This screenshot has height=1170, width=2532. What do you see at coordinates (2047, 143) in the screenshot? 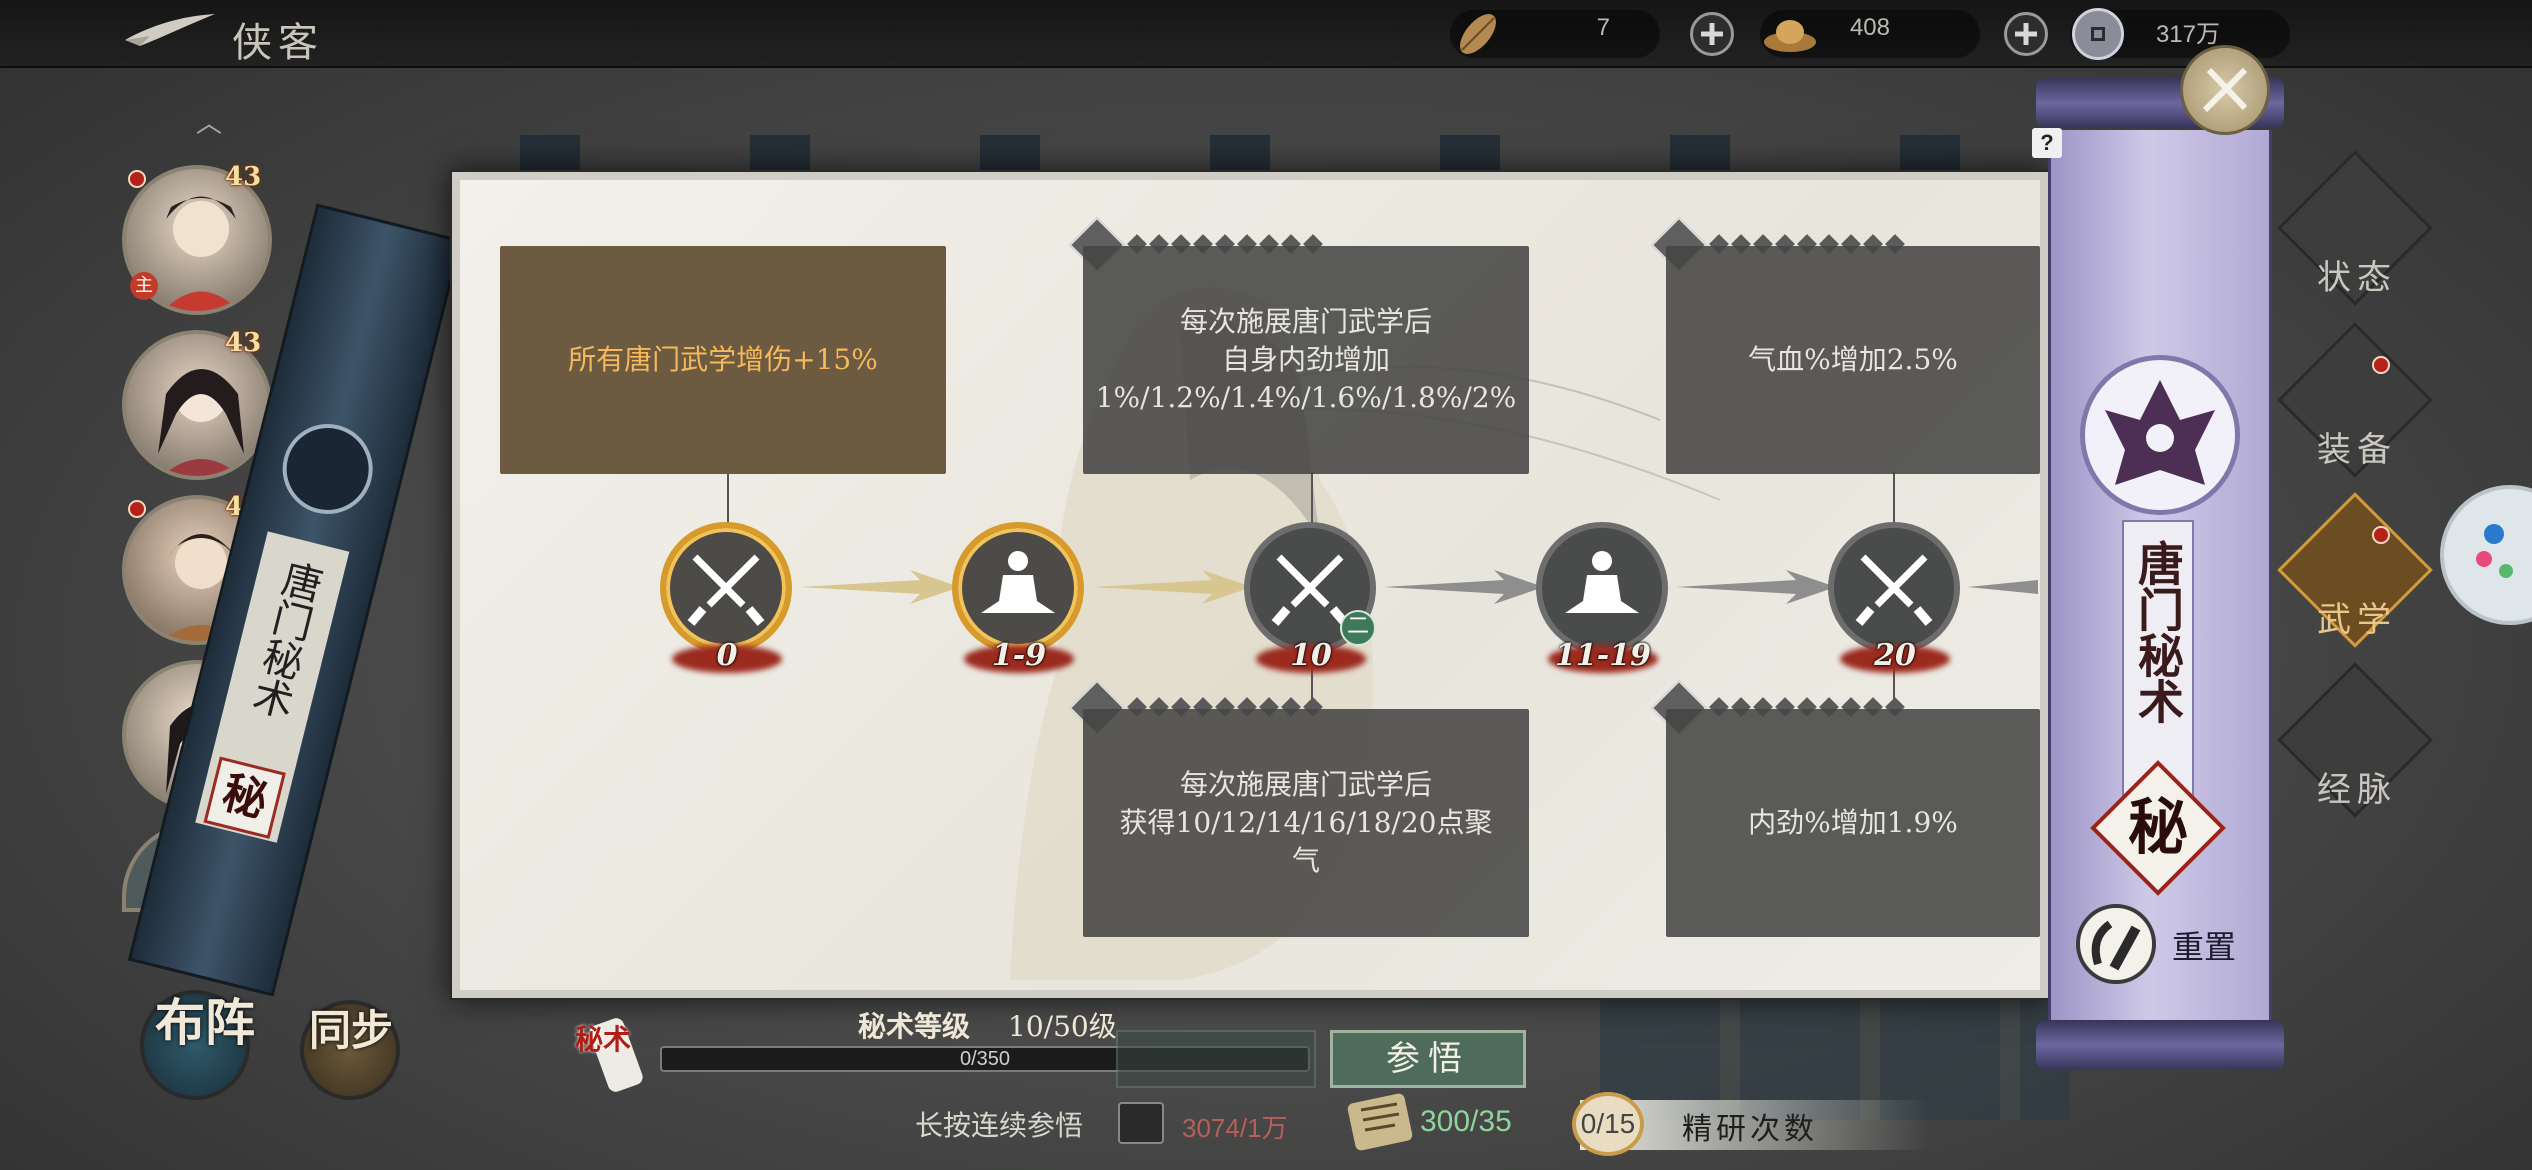
I see `help-icon: ?` at bounding box center [2047, 143].